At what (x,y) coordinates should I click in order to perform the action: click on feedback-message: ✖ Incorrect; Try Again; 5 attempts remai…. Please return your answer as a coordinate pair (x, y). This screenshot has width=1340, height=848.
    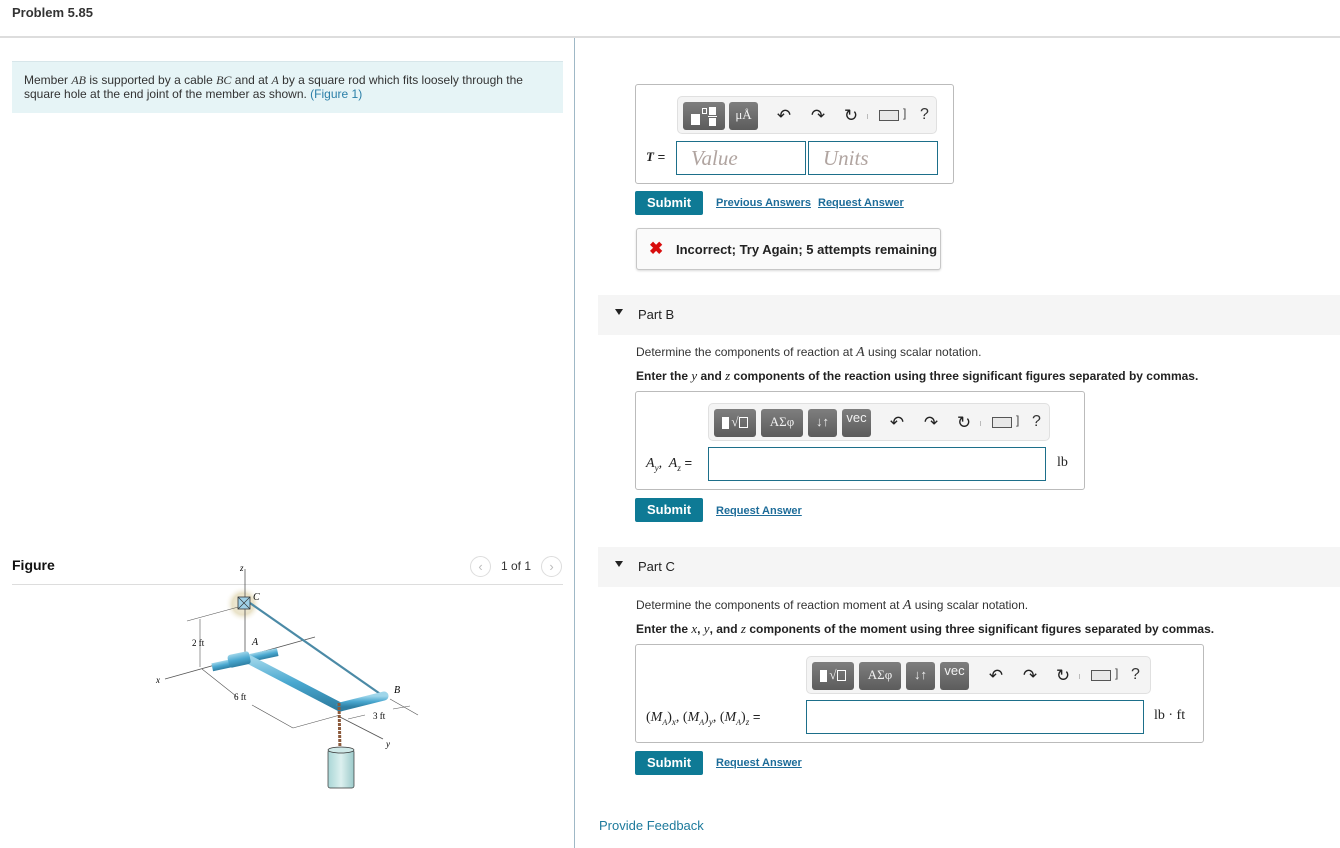
    Looking at the image, I should click on (788, 249).